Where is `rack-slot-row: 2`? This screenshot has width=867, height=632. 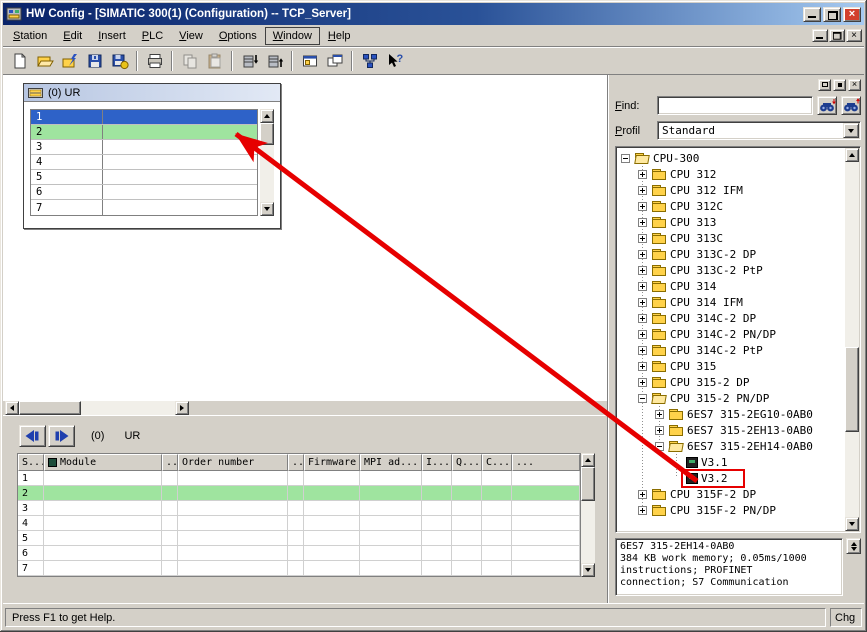 rack-slot-row: 2 is located at coordinates (144, 132).